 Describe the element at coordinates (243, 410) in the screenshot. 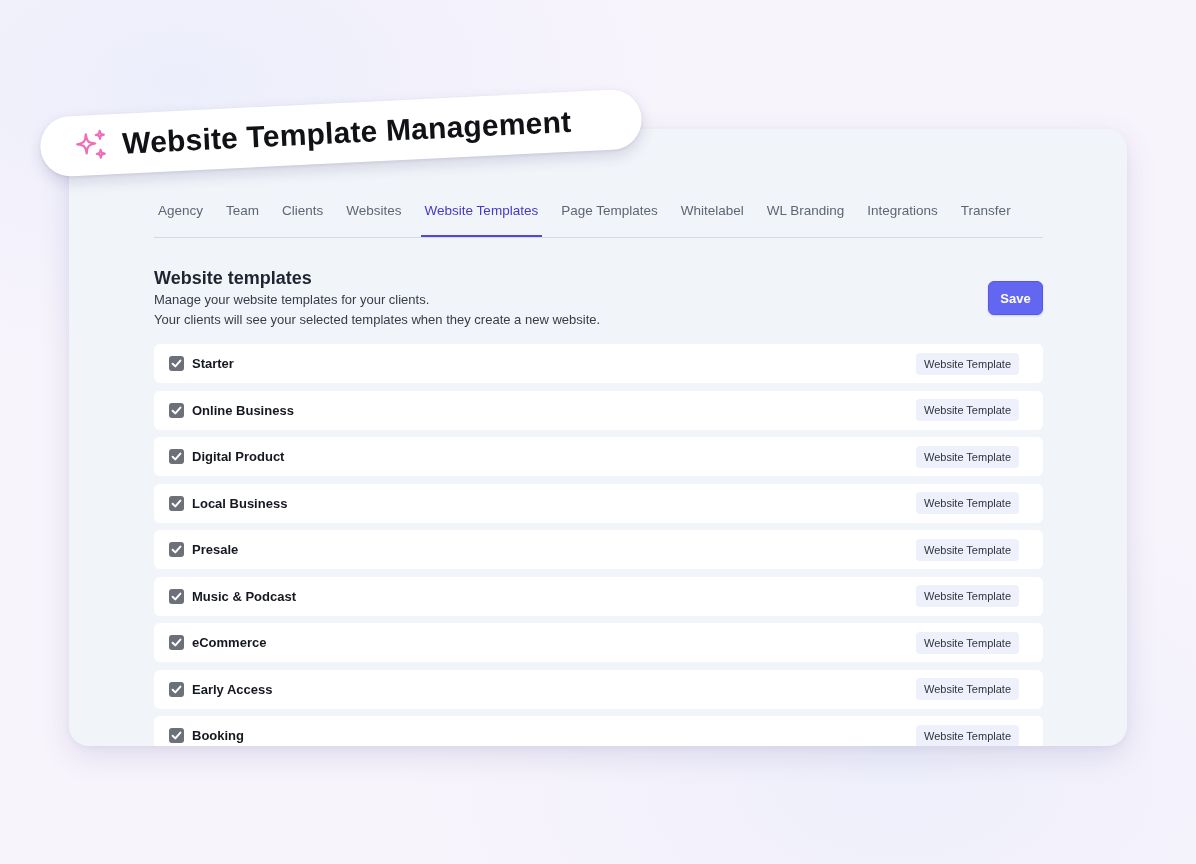

I see `template-name: Online Business` at that location.